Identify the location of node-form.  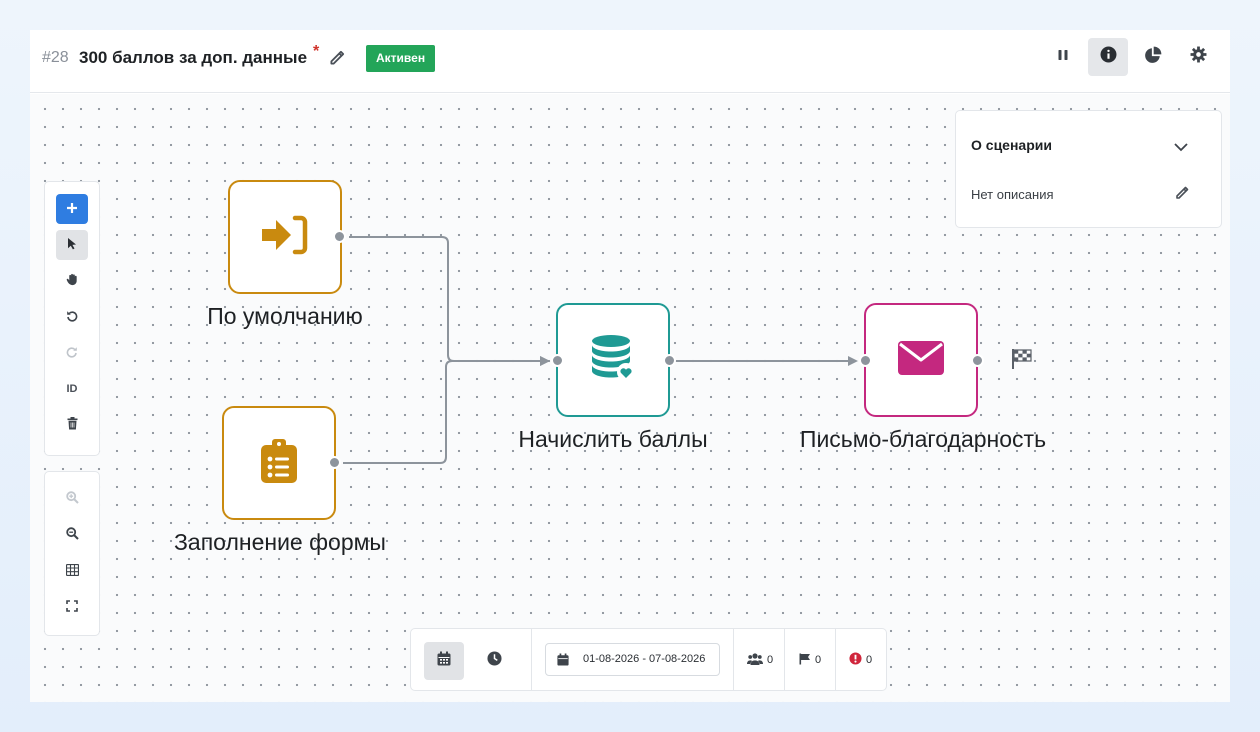
(279, 463).